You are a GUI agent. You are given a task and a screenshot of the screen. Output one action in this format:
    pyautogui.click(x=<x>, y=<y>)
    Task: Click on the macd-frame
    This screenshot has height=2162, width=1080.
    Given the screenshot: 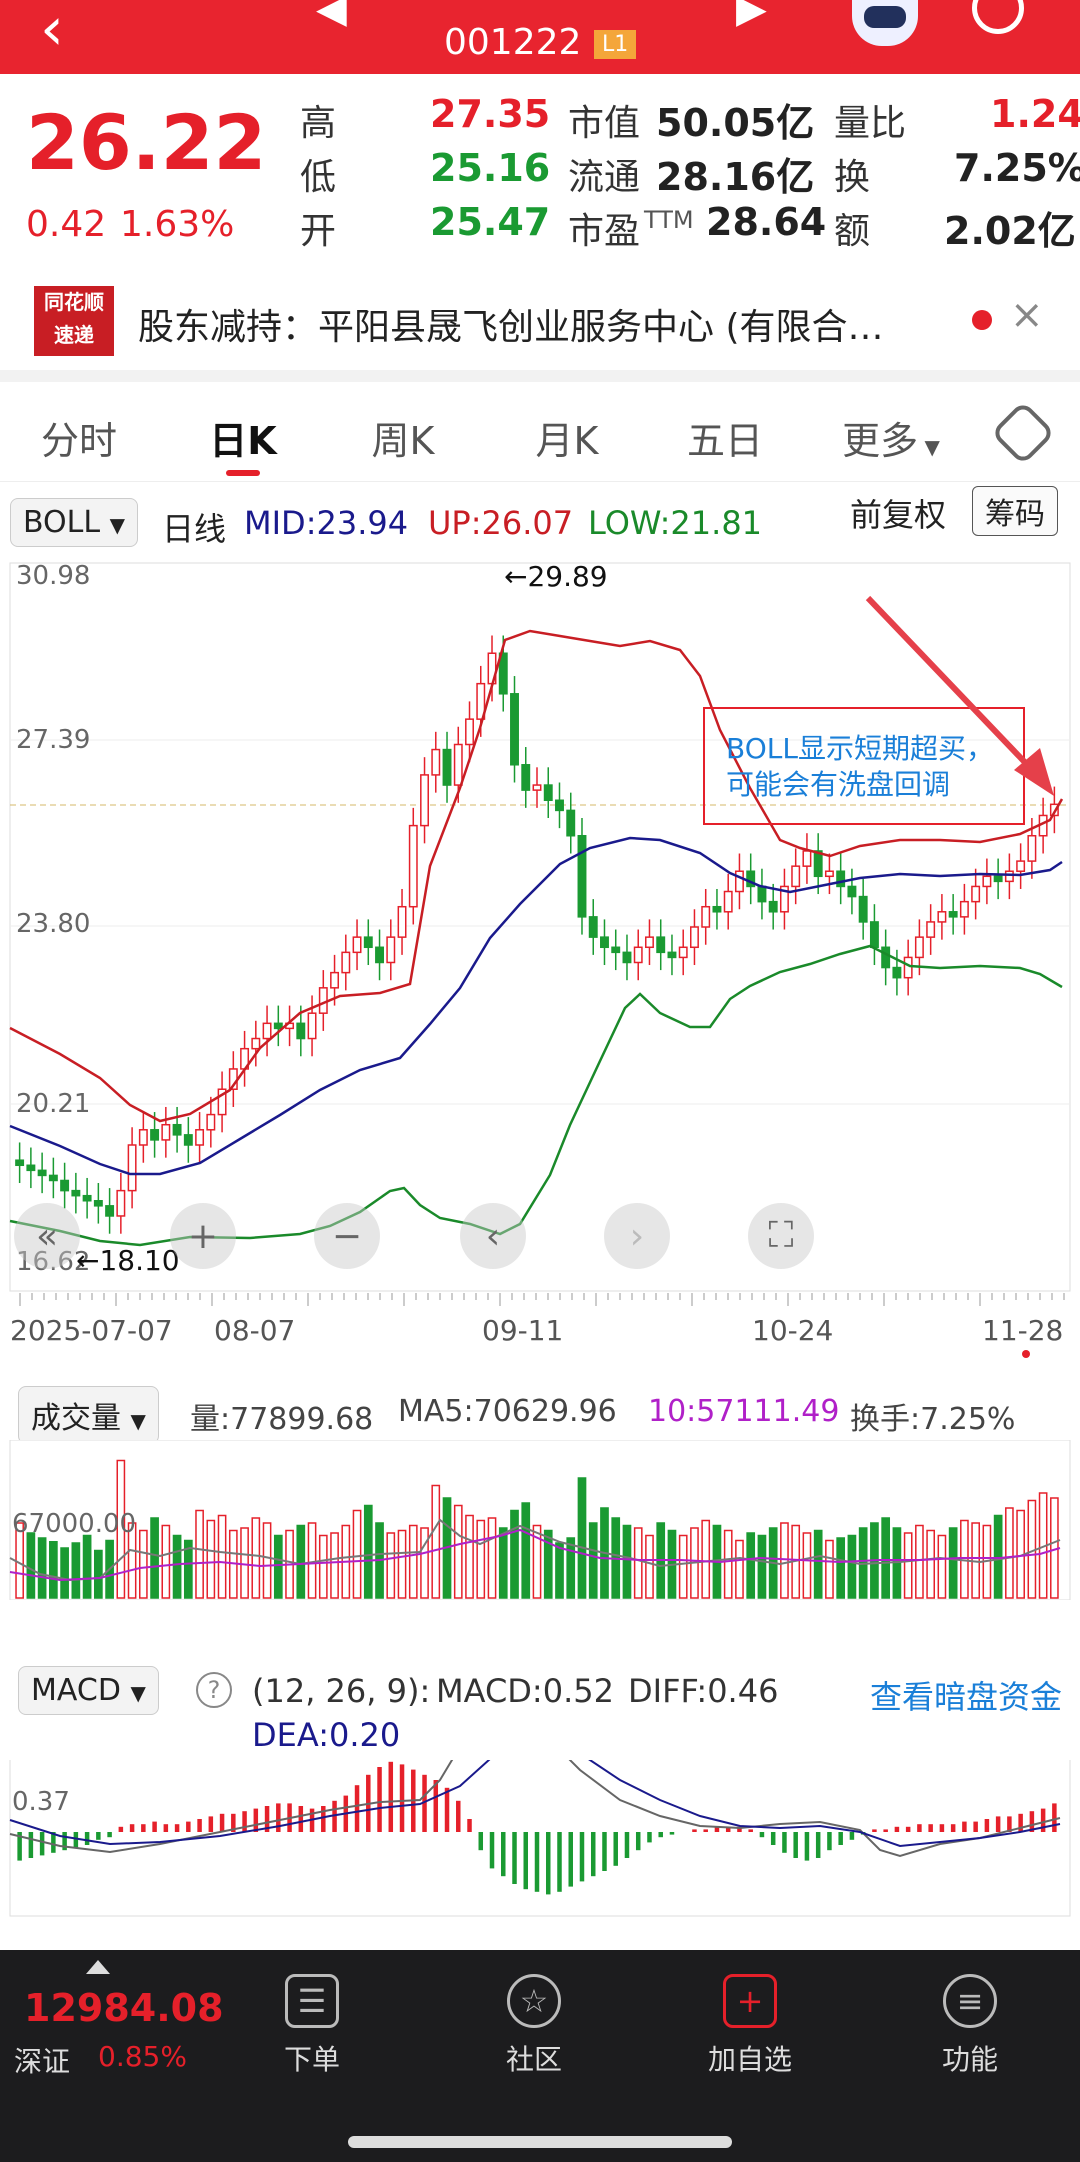 What is the action you would take?
    pyautogui.click(x=540, y=1838)
    